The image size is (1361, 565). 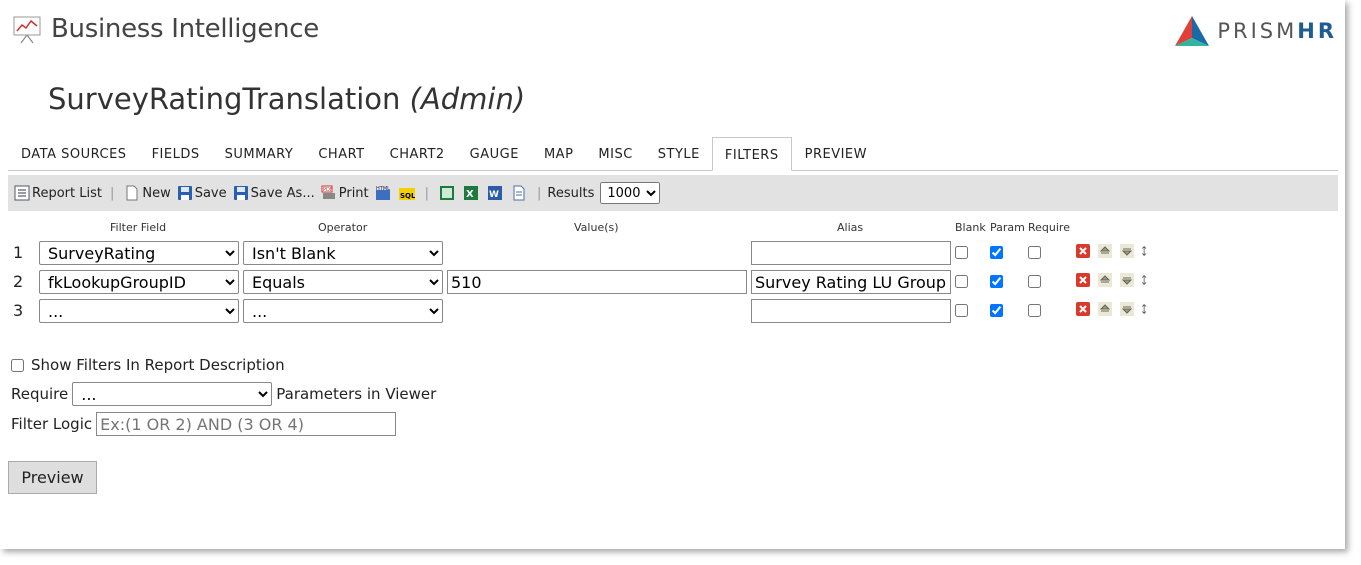 What do you see at coordinates (1049, 227) in the screenshot?
I see `column-header-require: Require` at bounding box center [1049, 227].